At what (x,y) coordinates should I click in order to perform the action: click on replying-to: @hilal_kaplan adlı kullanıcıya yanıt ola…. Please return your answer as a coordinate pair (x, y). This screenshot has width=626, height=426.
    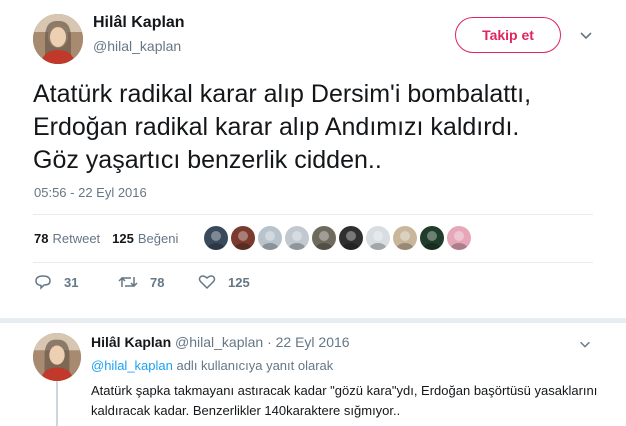
    Looking at the image, I should click on (212, 365).